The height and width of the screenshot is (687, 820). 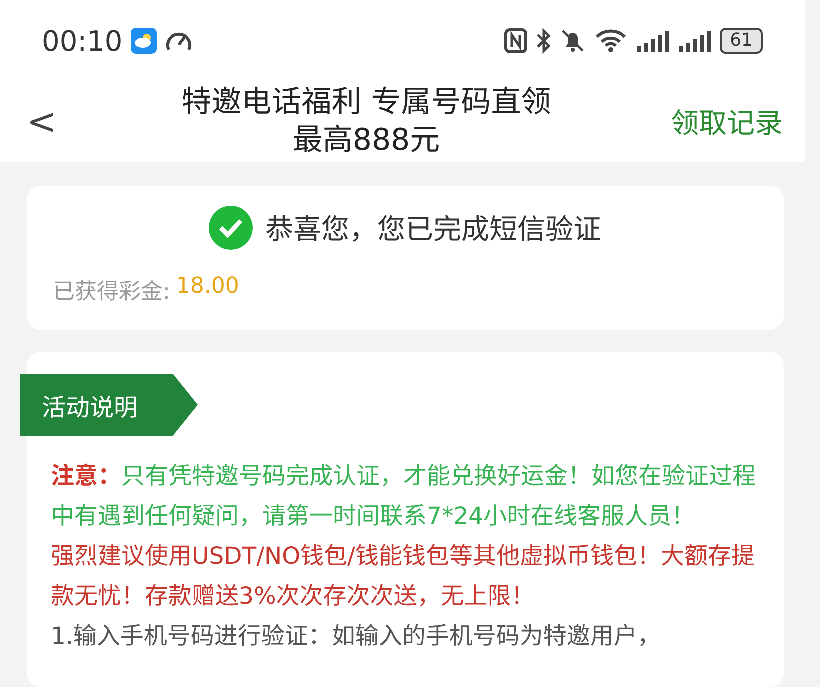 I want to click on weather-icon, so click(x=143, y=41).